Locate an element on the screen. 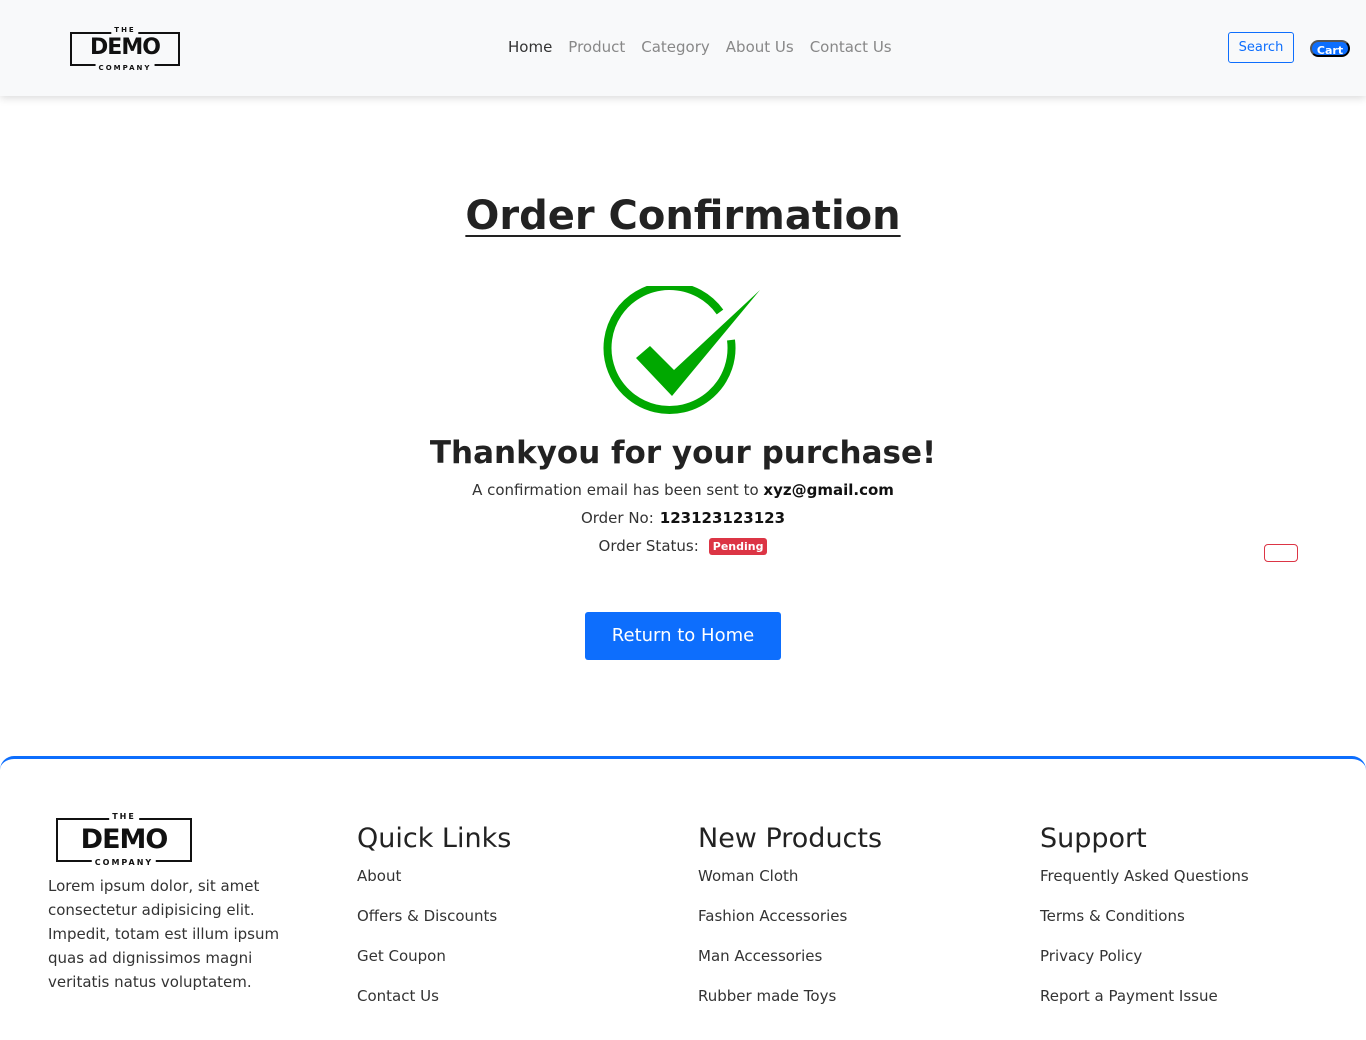  footer-link-terms: Terms & Conditions is located at coordinates (1144, 916).